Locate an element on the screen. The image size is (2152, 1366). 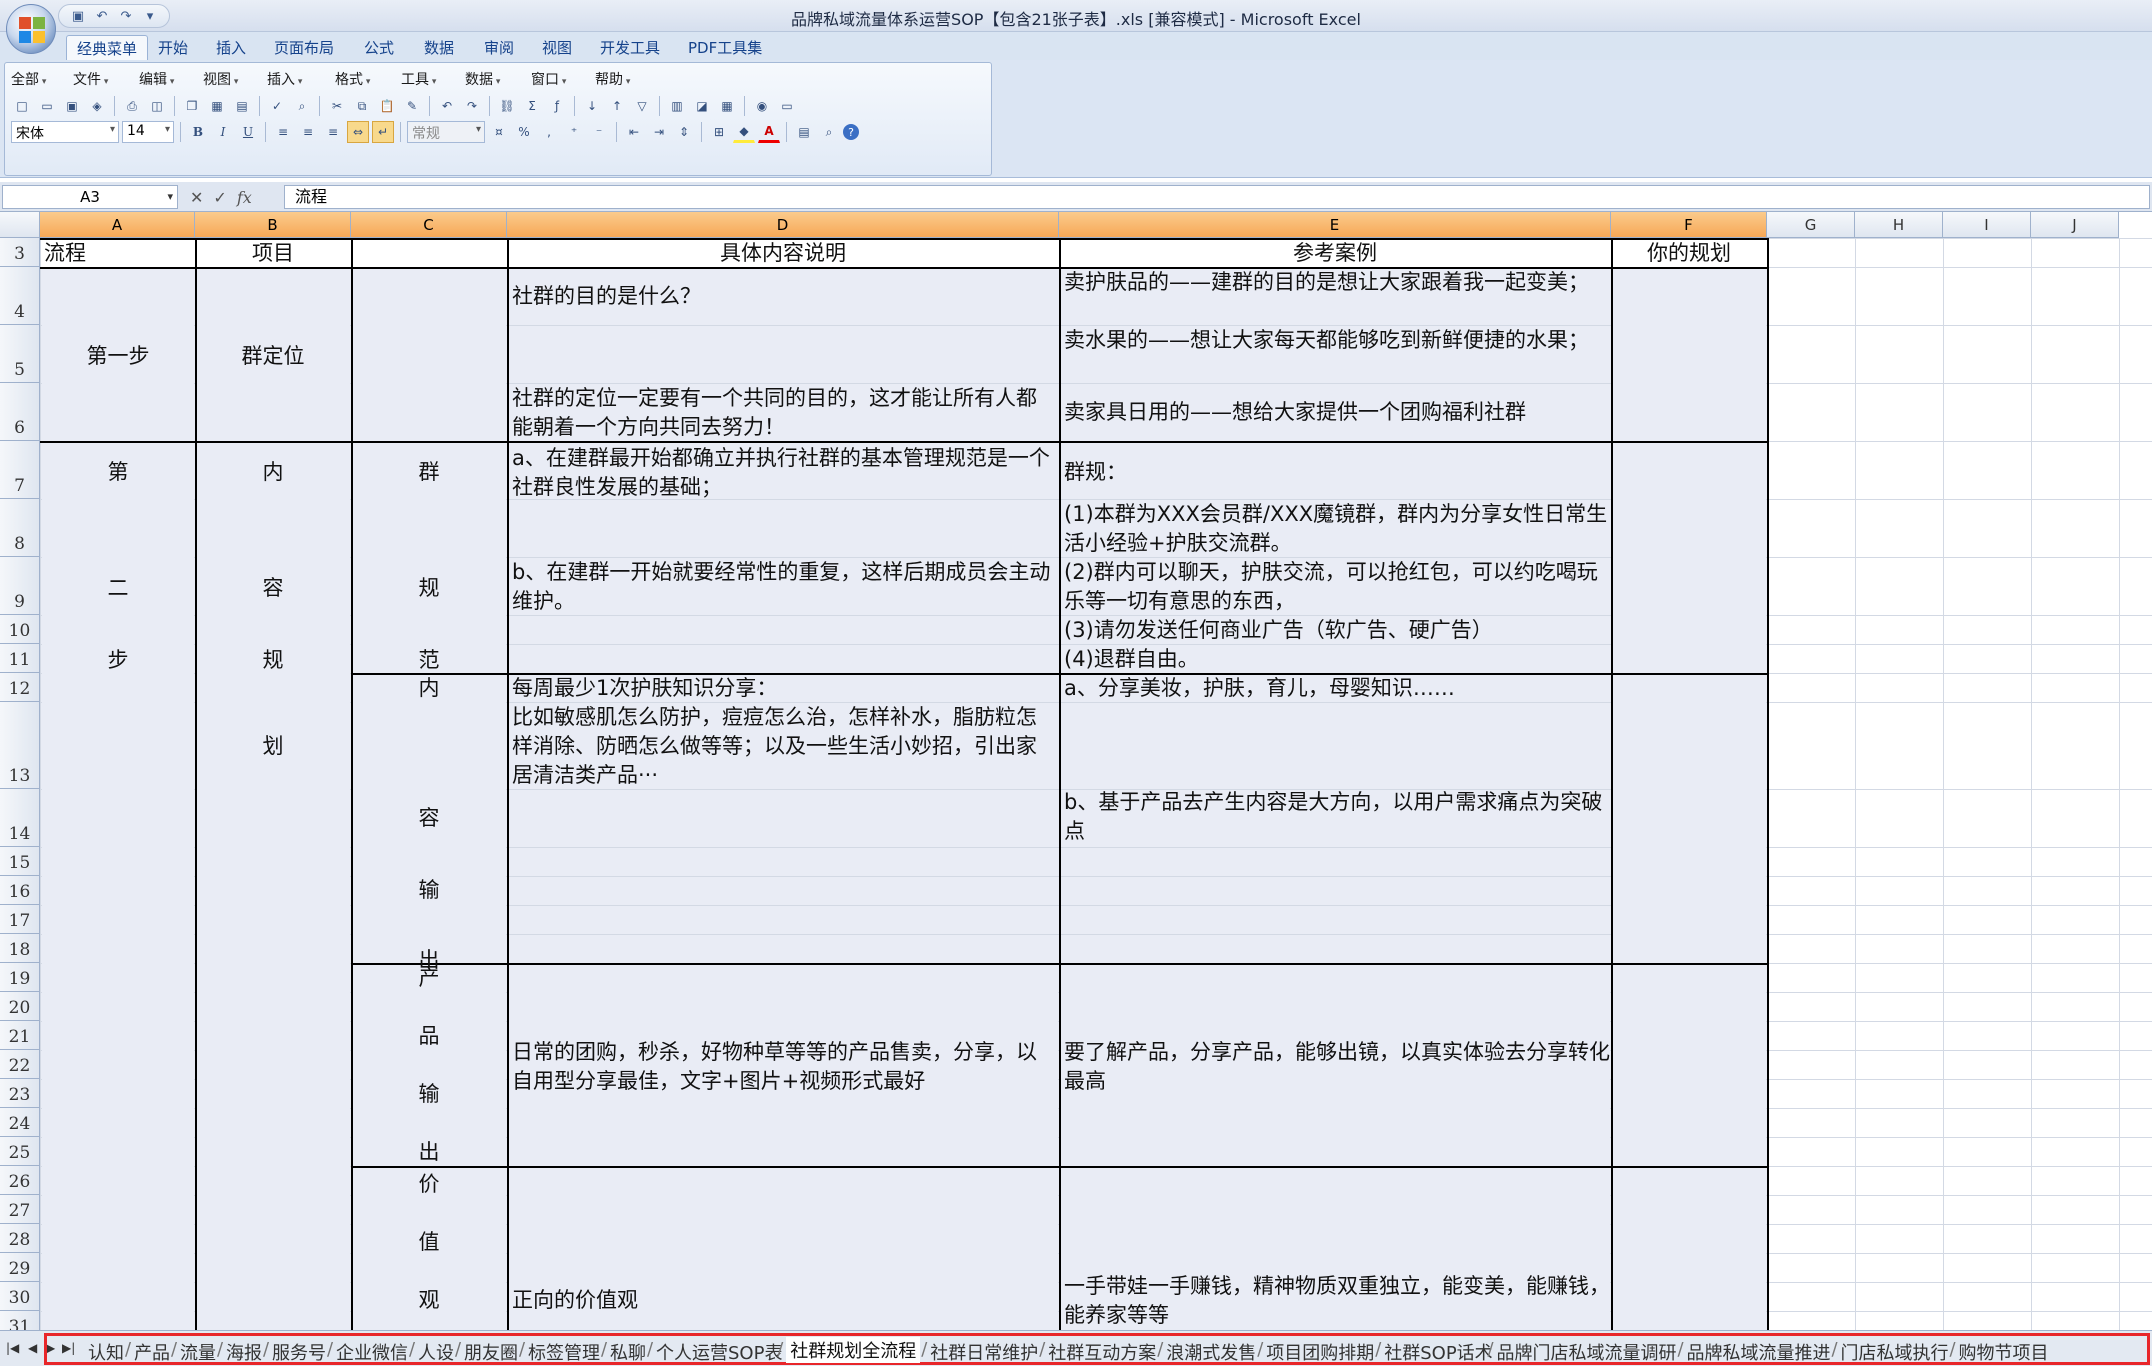
decrease-decimal-icon: ⁻ is located at coordinates (599, 132).